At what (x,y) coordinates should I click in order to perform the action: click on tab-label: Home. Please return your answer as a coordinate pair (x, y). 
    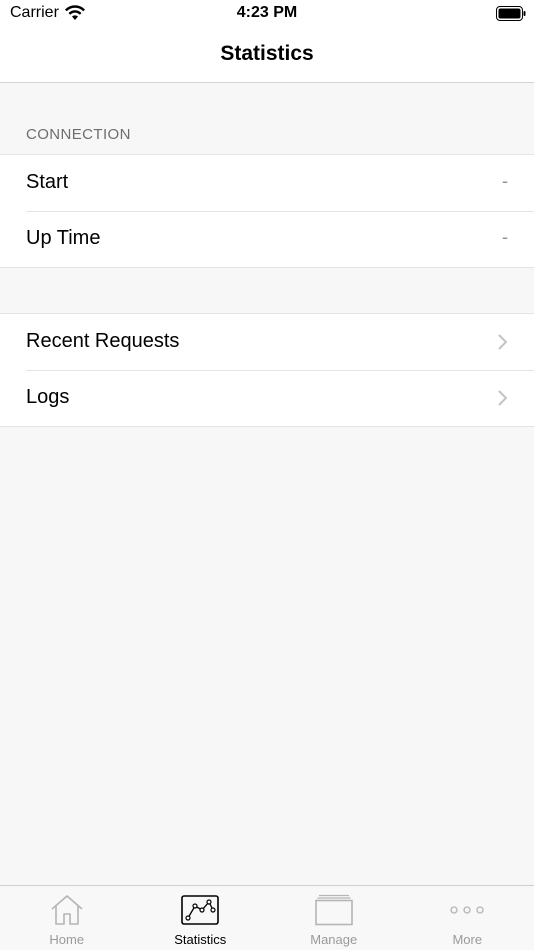
    Looking at the image, I should click on (67, 939).